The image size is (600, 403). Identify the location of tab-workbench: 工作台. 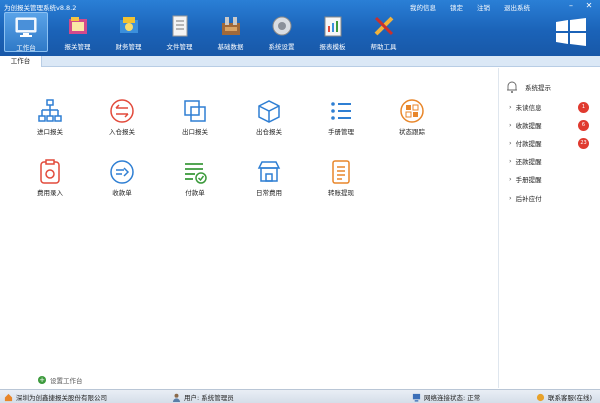
(21, 61).